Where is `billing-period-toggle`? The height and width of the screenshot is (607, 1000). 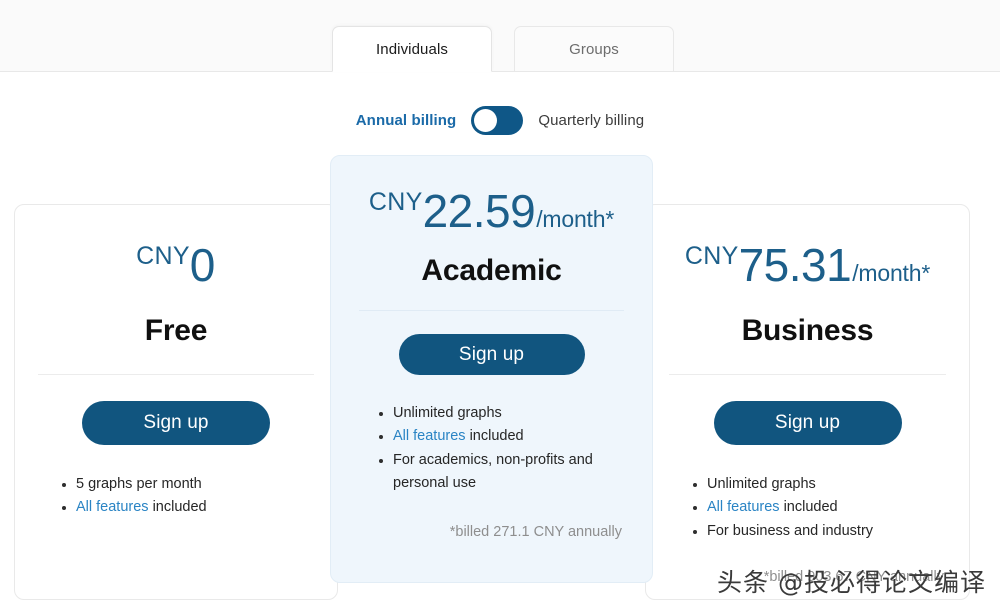
billing-period-toggle is located at coordinates (497, 120).